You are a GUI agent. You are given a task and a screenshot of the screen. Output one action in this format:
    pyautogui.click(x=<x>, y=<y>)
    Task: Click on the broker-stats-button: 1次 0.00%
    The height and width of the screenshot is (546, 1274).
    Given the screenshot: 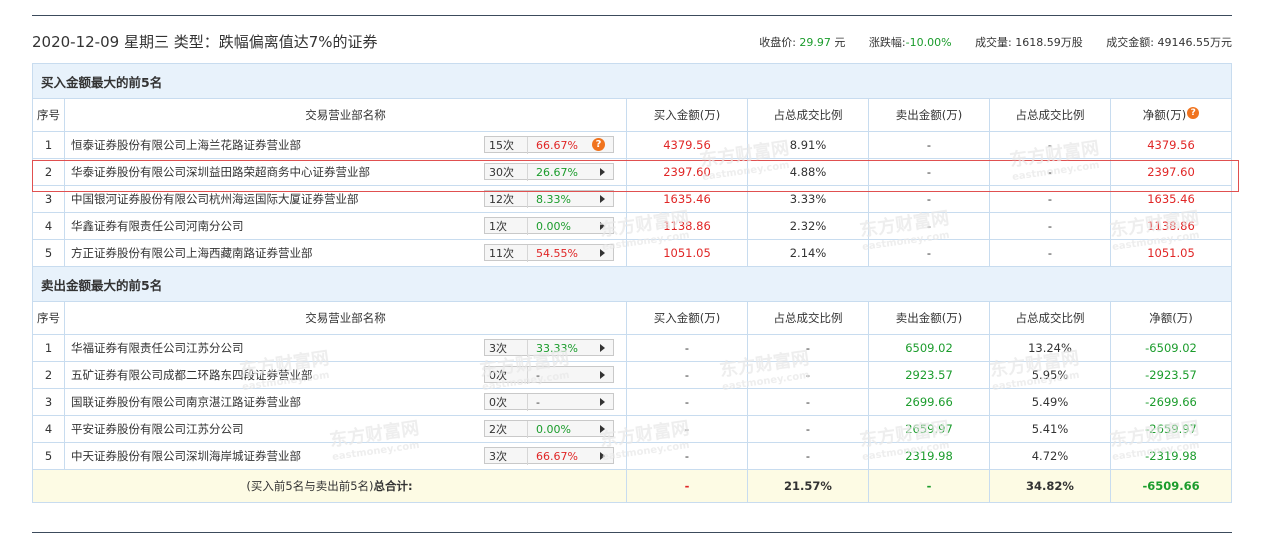 What is the action you would take?
    pyautogui.click(x=549, y=226)
    